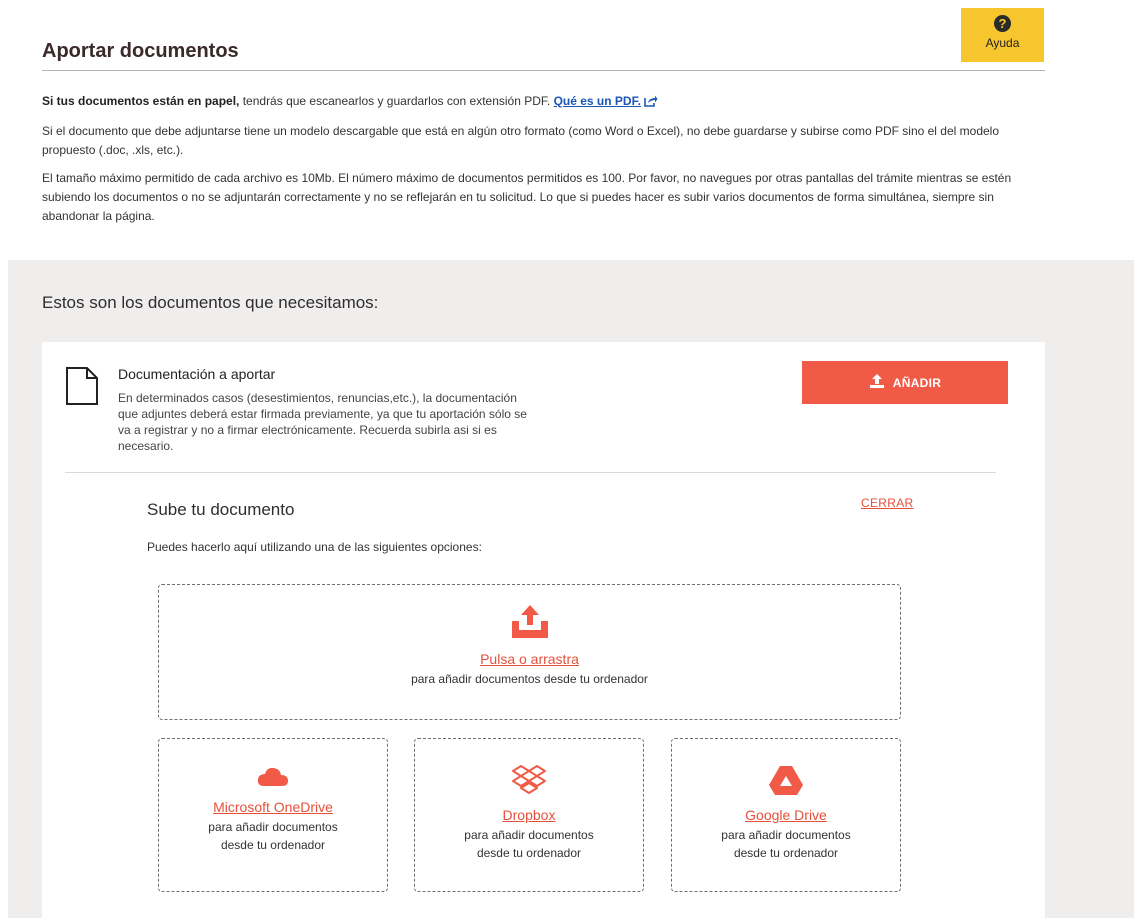 This screenshot has height=918, width=1134. Describe the element at coordinates (786, 853) in the screenshot. I see `google-drive-subtext-line-2: desde tu ordenador` at that location.